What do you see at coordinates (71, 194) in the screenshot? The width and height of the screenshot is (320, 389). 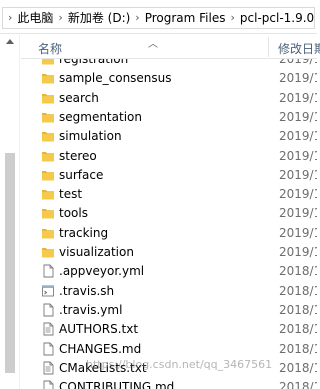 I see `file-name: test` at bounding box center [71, 194].